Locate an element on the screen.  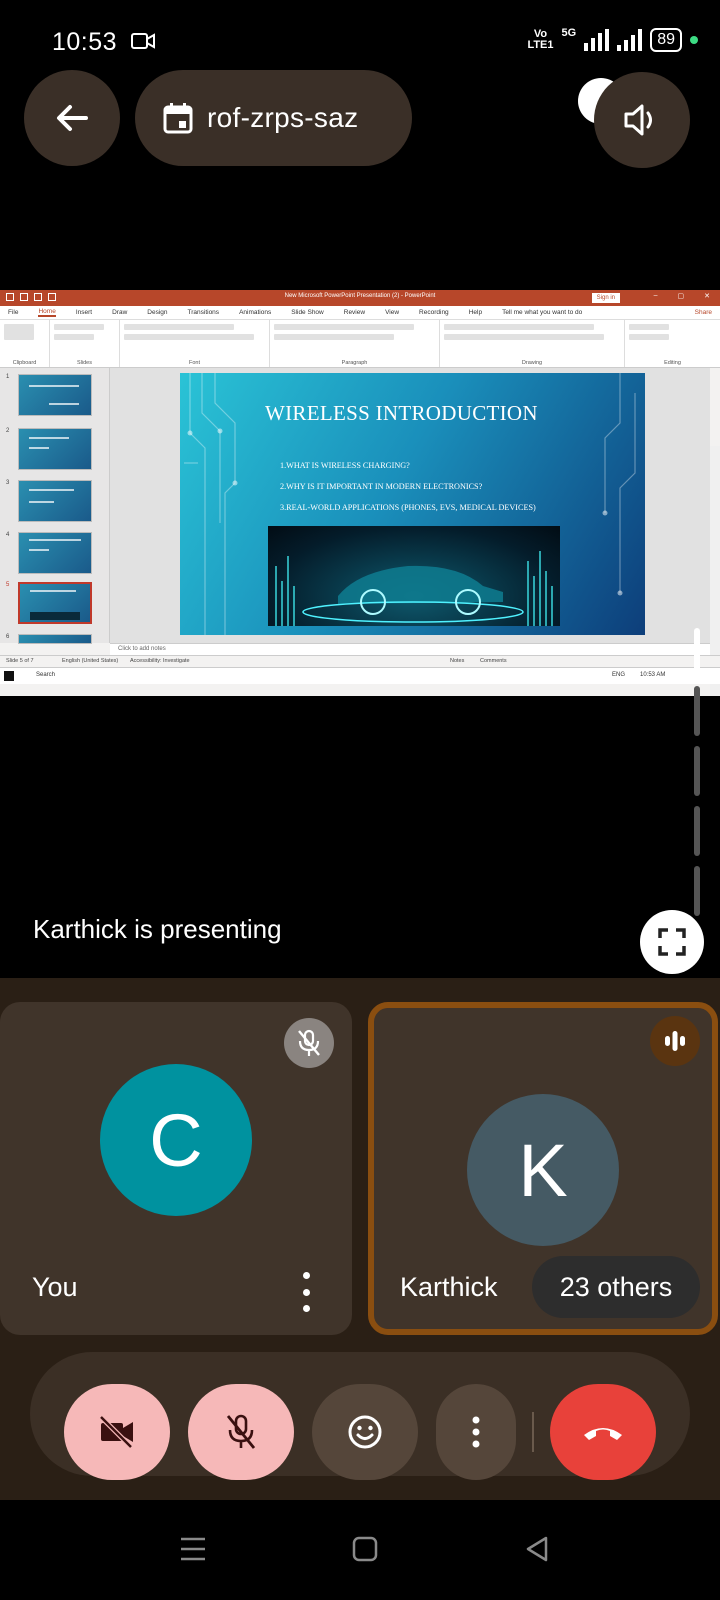
nav-back-button is located at coordinates (537, 1549).